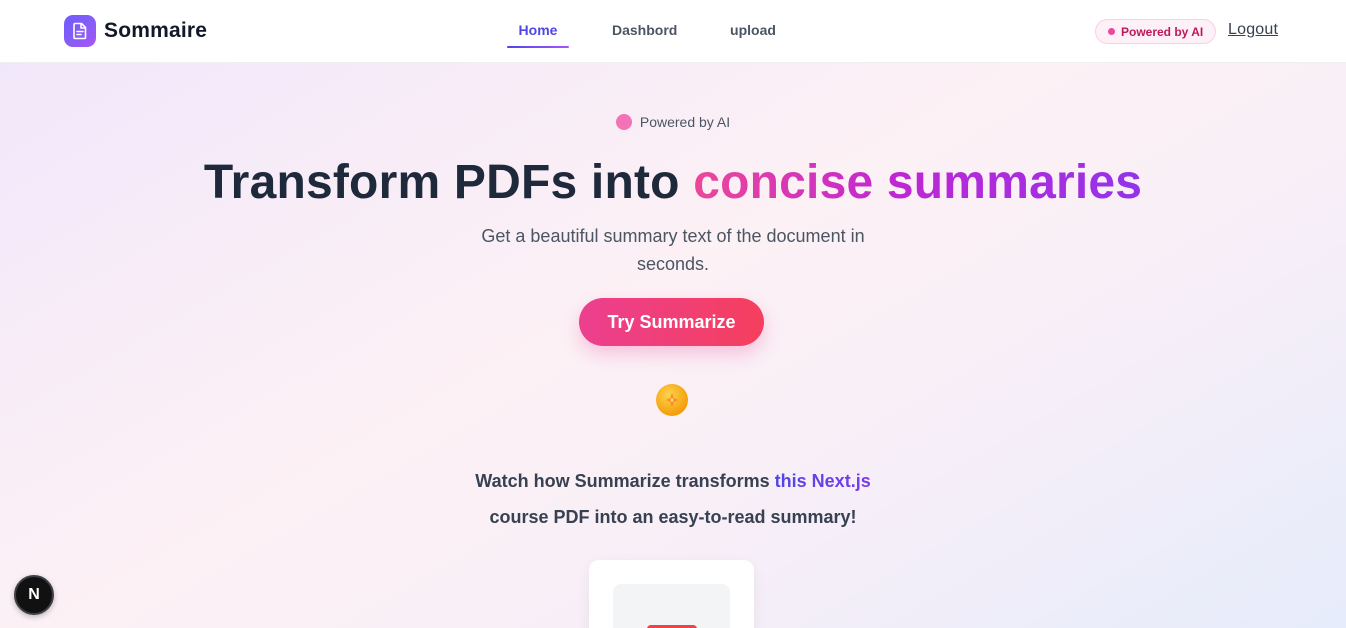  Describe the element at coordinates (644, 30) in the screenshot. I see `nav-link-dashboard: Dashbord` at that location.